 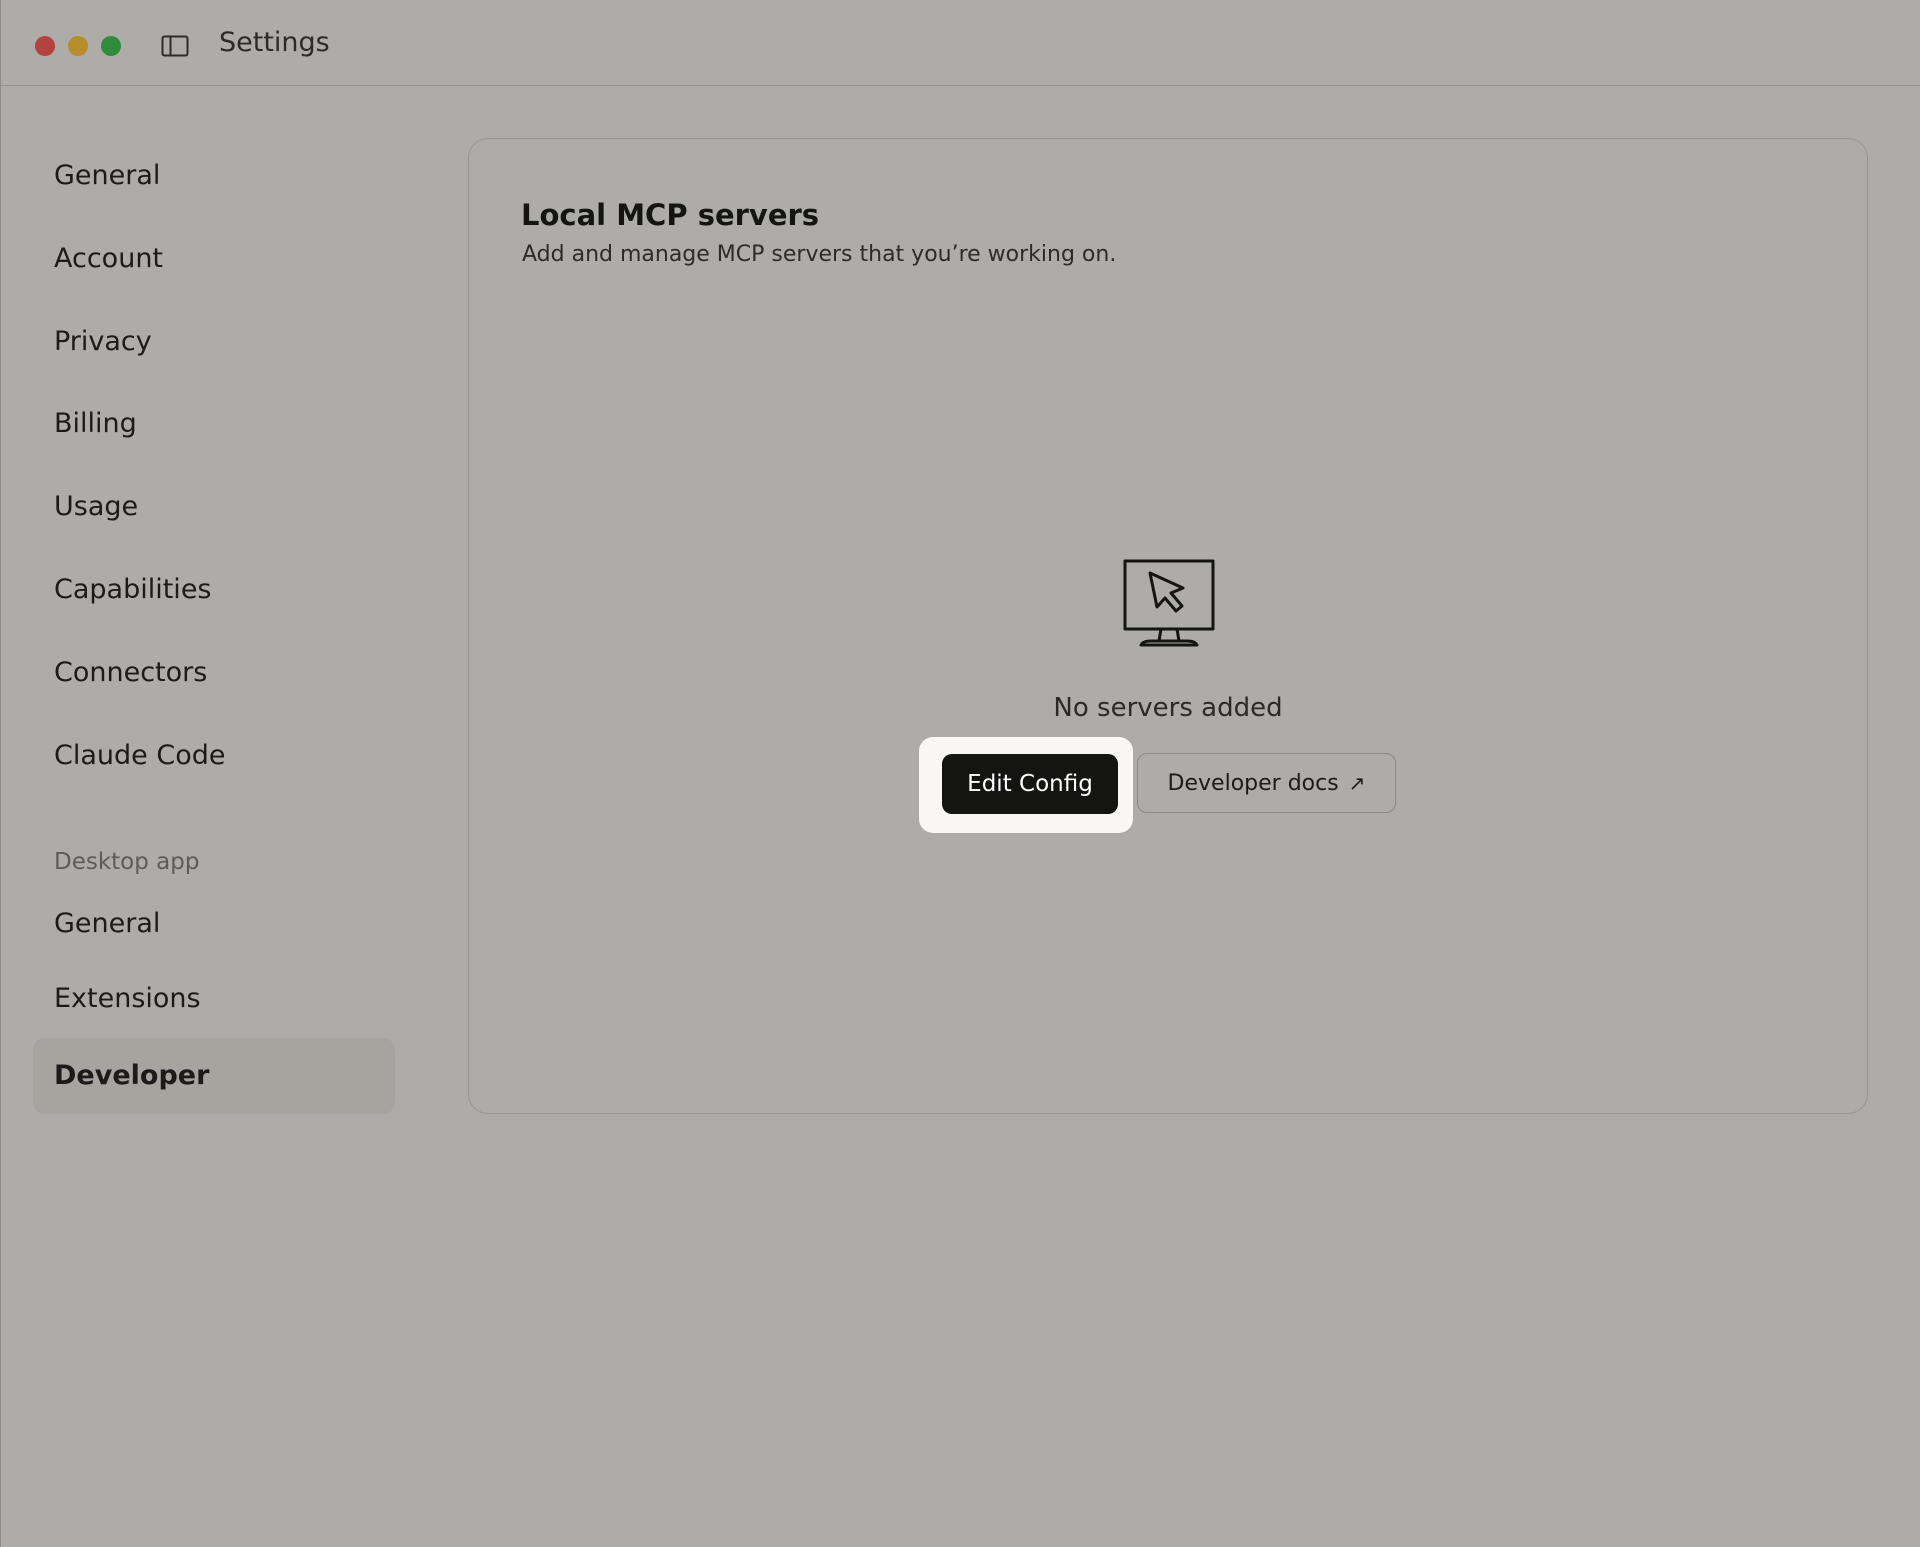 I want to click on sidebar-item-extensions: Extensions, so click(x=214, y=999).